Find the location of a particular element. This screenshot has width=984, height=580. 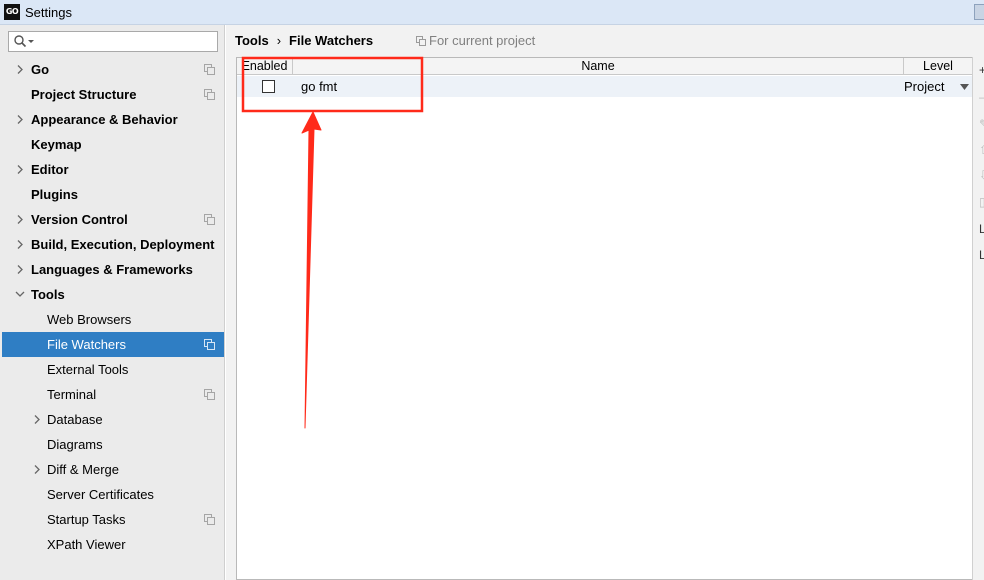

settings-search-field is located at coordinates (125, 41).